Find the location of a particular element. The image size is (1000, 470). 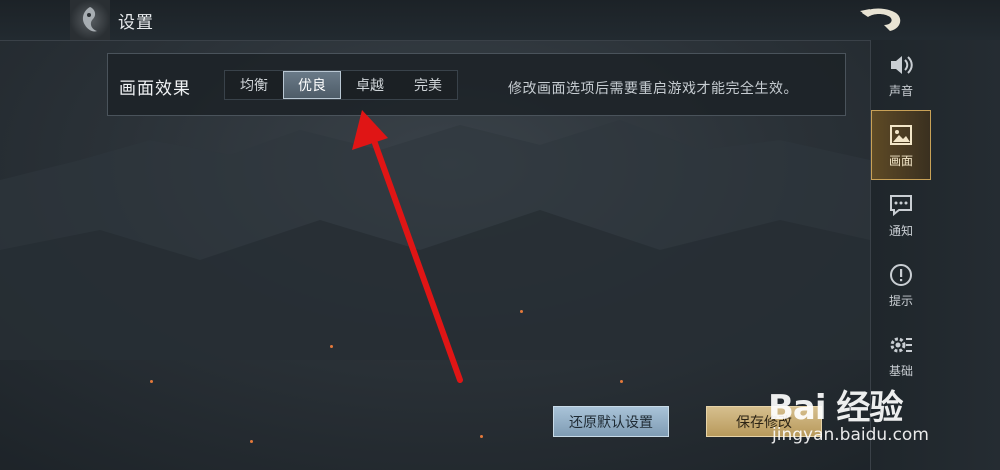

graphics-quality-selector: 均衡 优良 卓越 完美 is located at coordinates (341, 85).